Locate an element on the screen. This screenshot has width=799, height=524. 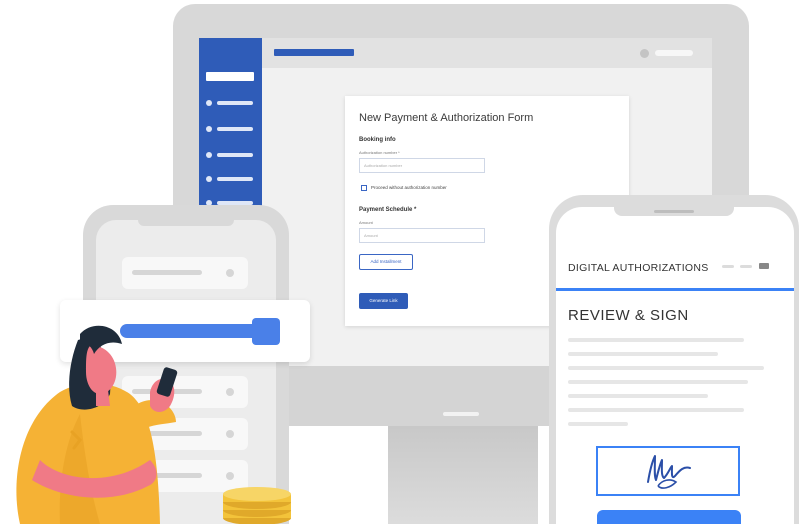
proceed-without-auth-checkbox is located at coordinates (364, 188).